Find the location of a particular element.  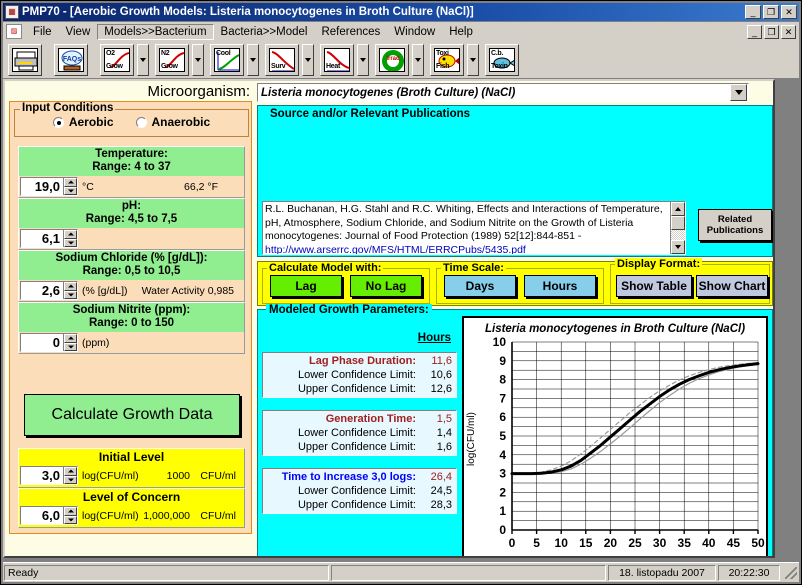

o2-growth-dropdown is located at coordinates (143, 59).